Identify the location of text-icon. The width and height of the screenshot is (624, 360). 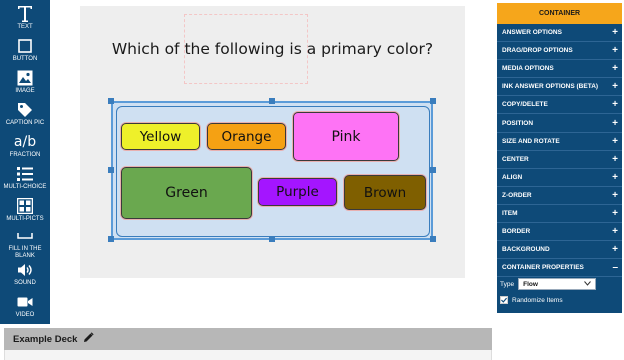
(25, 14).